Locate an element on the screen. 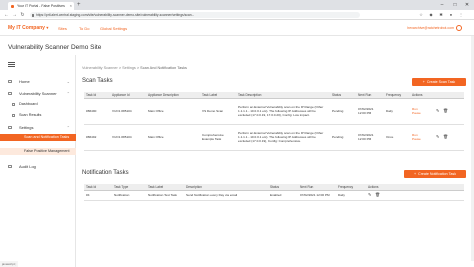 The image size is (474, 267). sidebar-item-false-positive-management: False Positive Management is located at coordinates (38, 151).